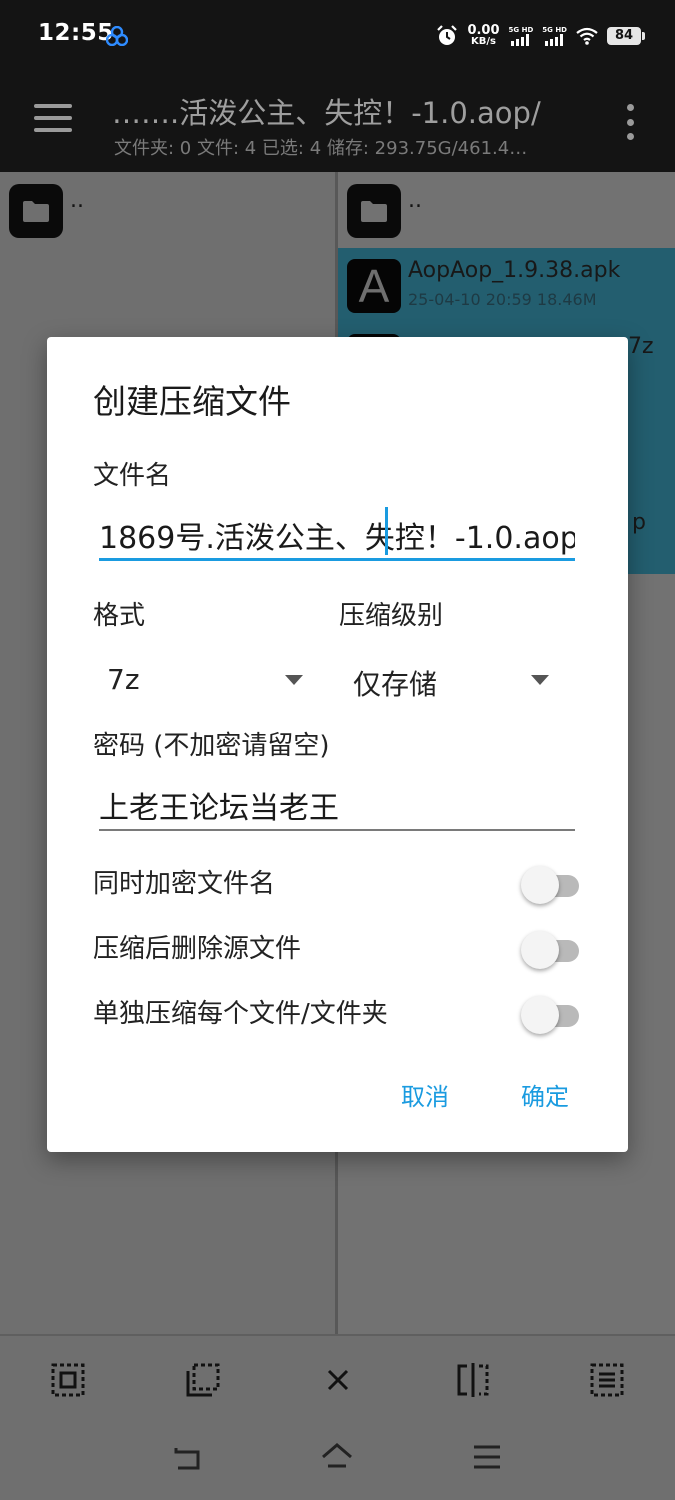 This screenshot has width=675, height=1500. Describe the element at coordinates (483, 30) in the screenshot. I see `net-speed-value: 0.00` at that location.